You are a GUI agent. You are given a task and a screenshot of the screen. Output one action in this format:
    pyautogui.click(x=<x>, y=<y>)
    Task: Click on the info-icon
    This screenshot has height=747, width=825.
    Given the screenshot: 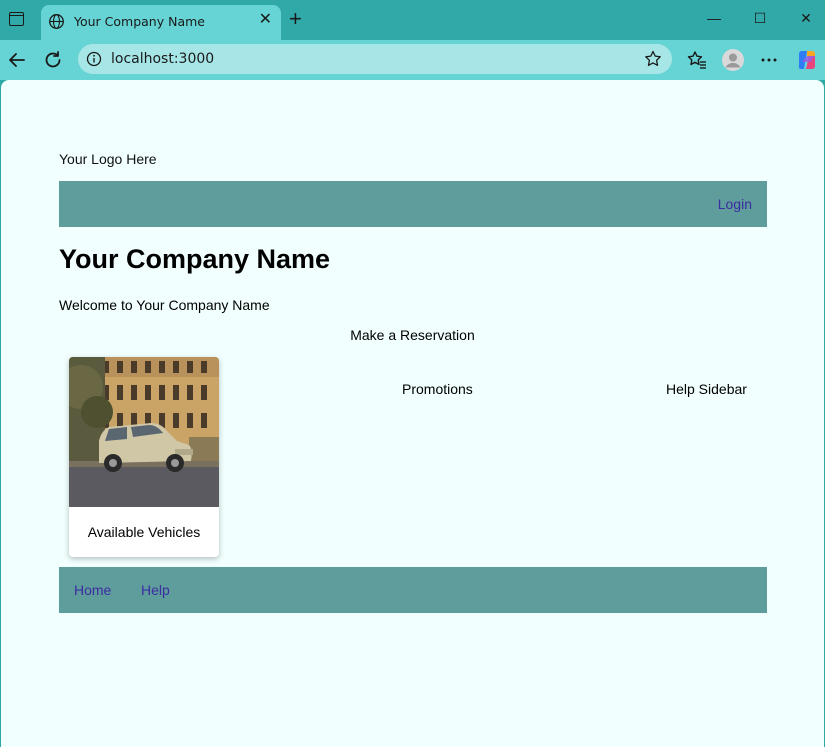 What is the action you would take?
    pyautogui.click(x=94, y=59)
    